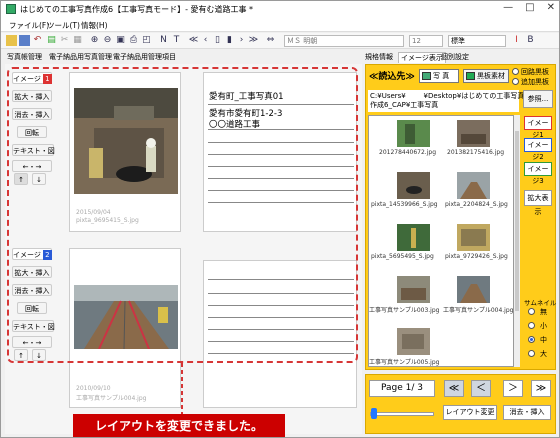 This screenshot has height=438, width=560. I want to click on copy-icon: ▤, so click(51, 40).